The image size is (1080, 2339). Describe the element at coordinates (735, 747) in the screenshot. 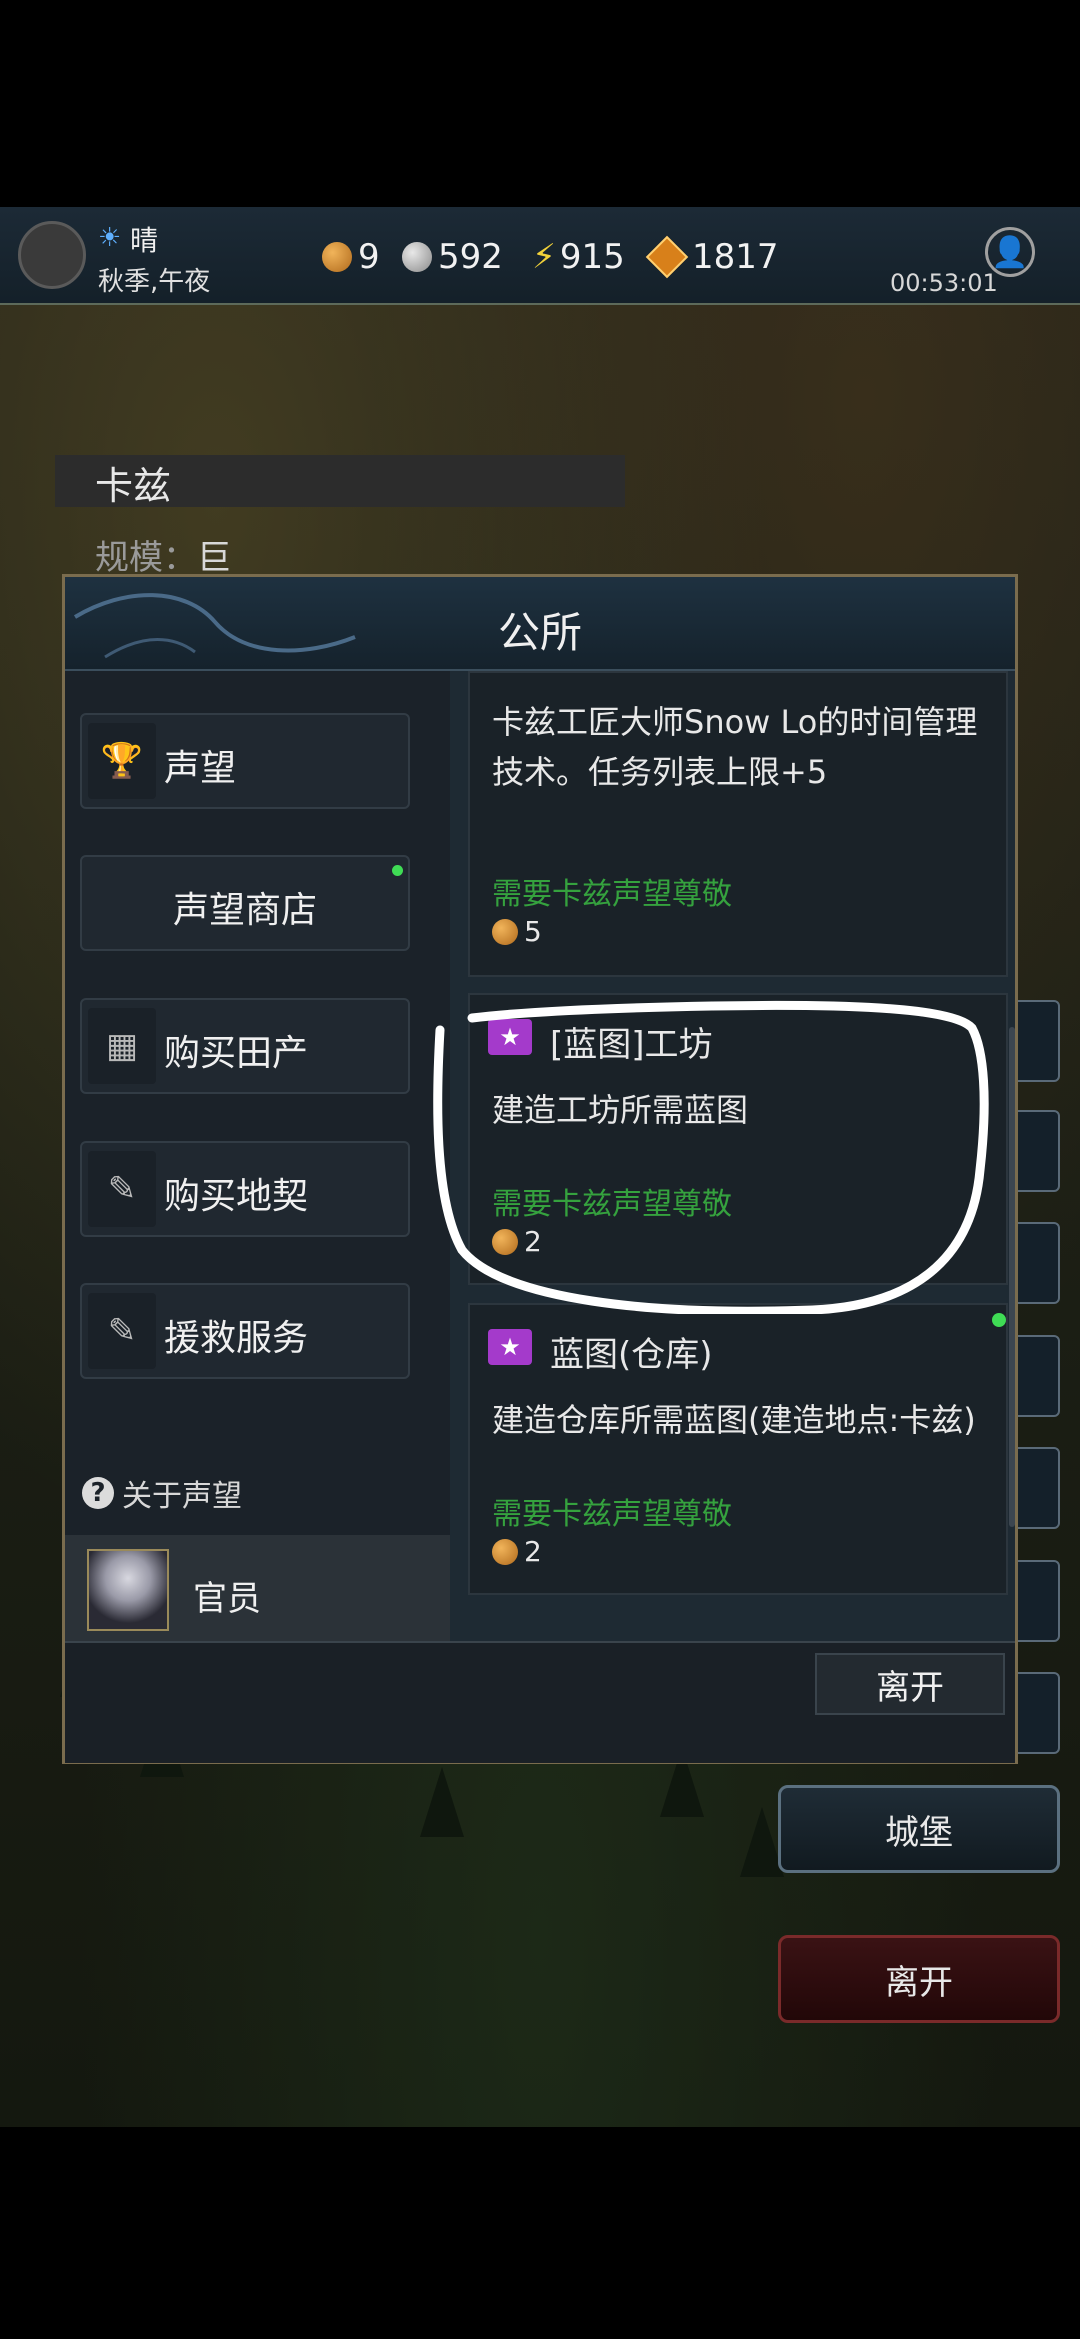

I see `item-description: 卡兹工匠大师Snow Lo的时间管理技术。任务列表上限+5` at that location.